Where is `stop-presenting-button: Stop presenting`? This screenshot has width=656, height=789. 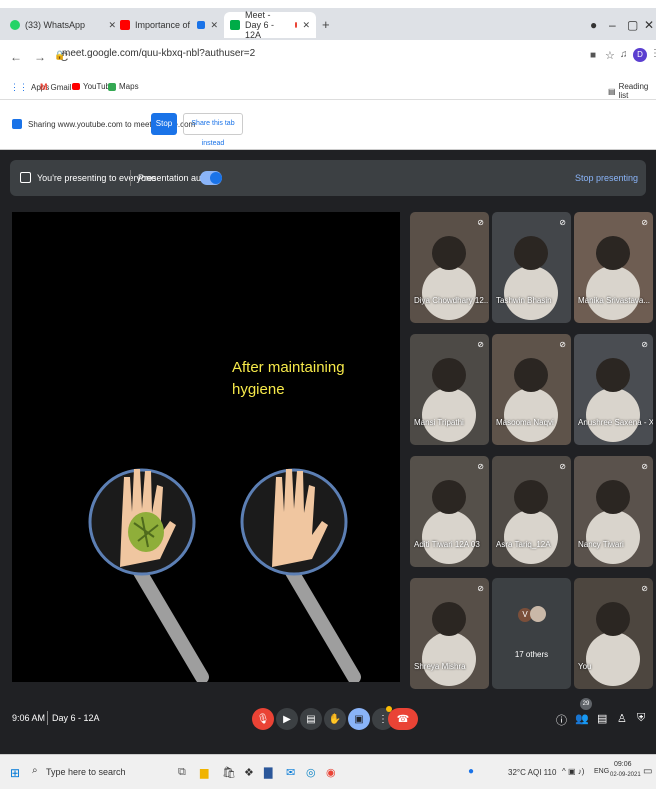 stop-presenting-button: Stop presenting is located at coordinates (606, 178).